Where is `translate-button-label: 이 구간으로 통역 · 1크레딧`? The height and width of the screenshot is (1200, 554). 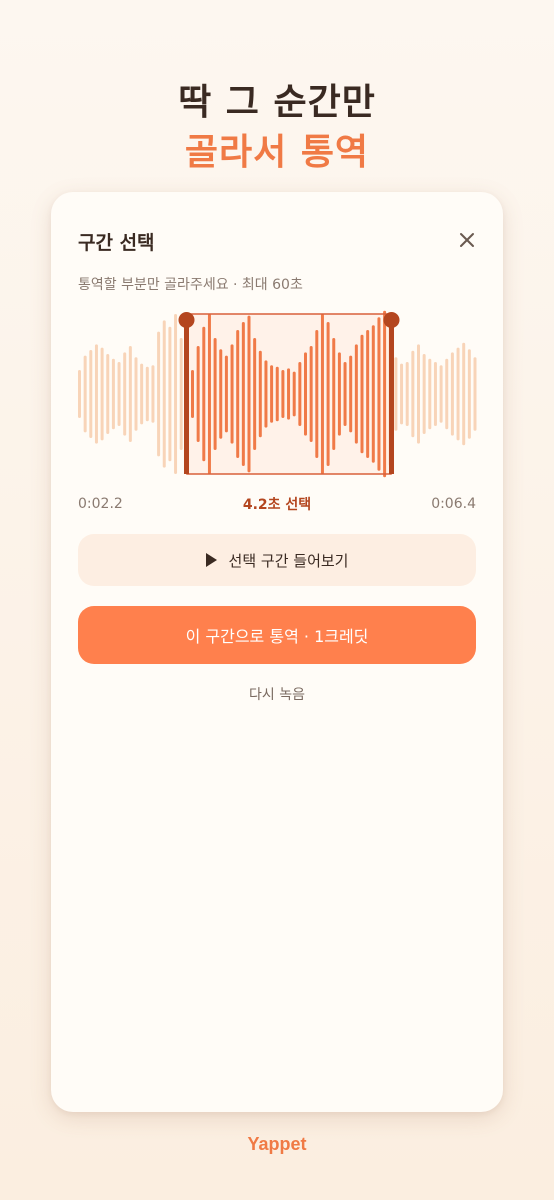
translate-button-label: 이 구간으로 통역 · 1크레딧 is located at coordinates (277, 636).